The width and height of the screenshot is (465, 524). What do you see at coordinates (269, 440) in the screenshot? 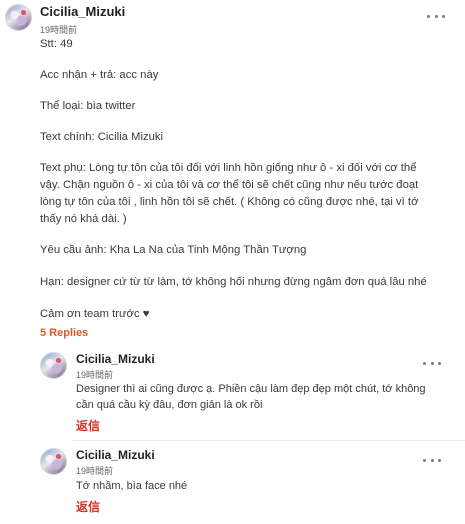
I see `divider` at bounding box center [269, 440].